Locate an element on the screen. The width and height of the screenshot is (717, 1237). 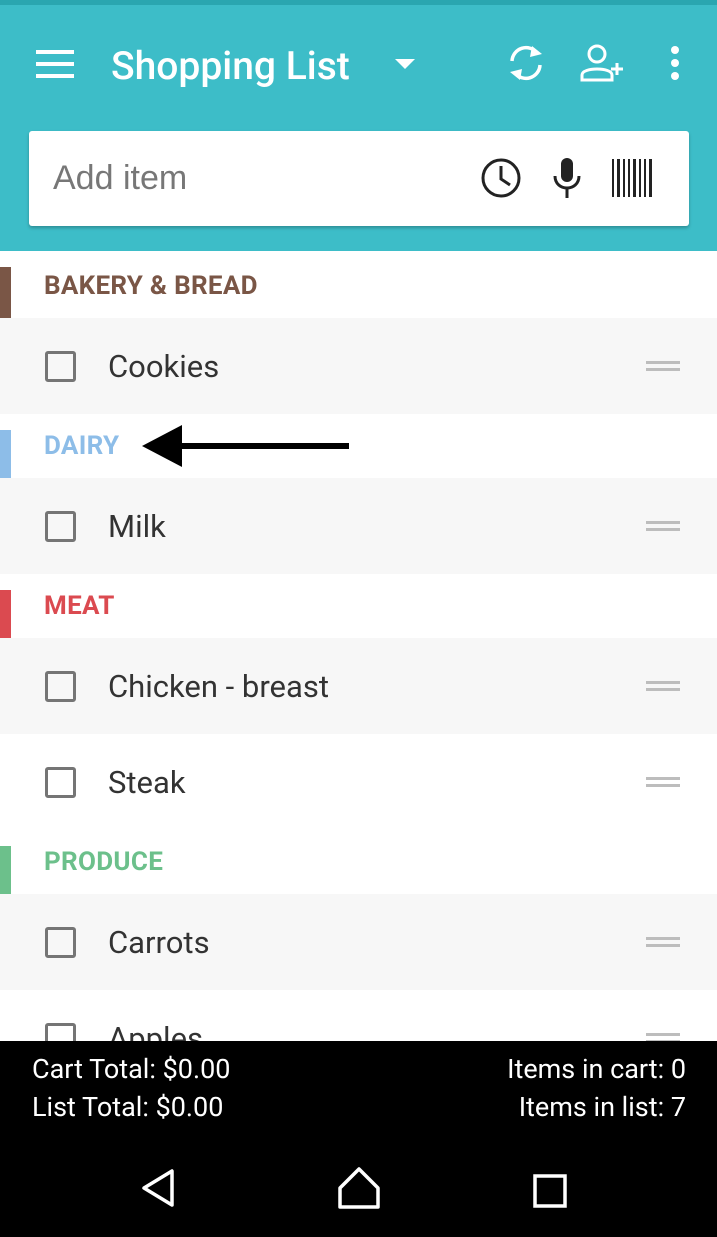
sync-icon is located at coordinates (526, 63).